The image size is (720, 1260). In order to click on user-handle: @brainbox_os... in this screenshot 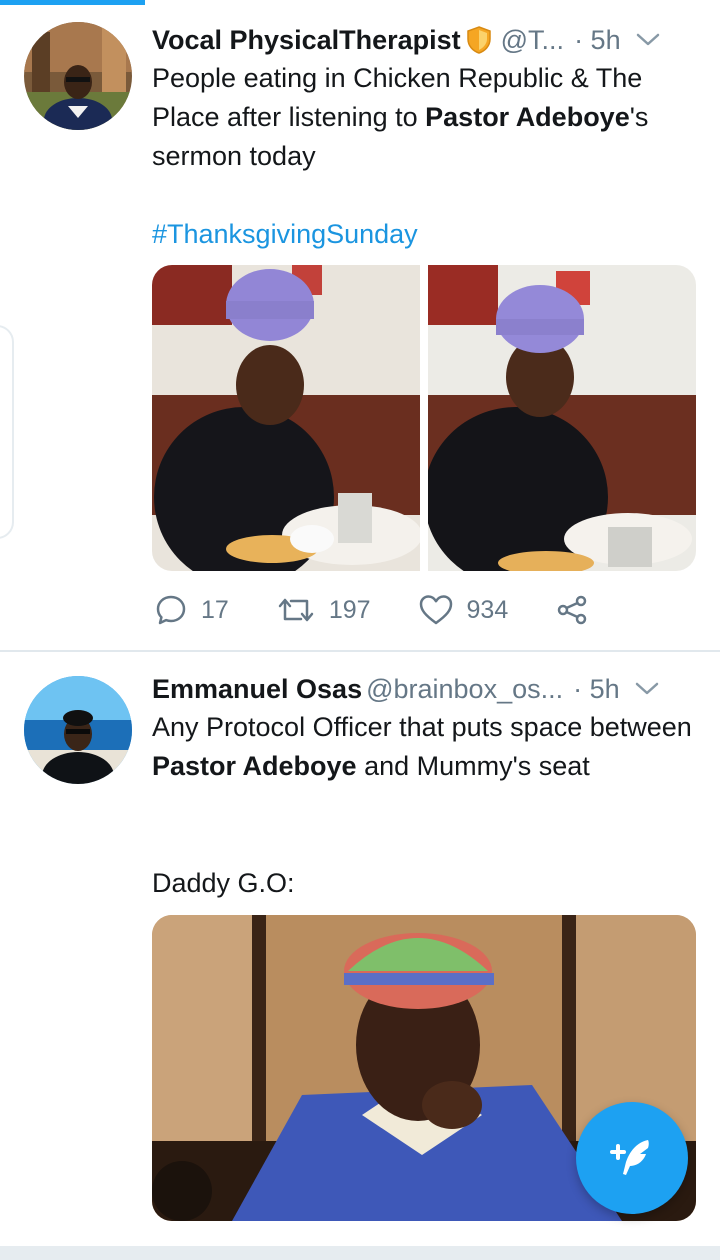, I will do `click(464, 689)`.